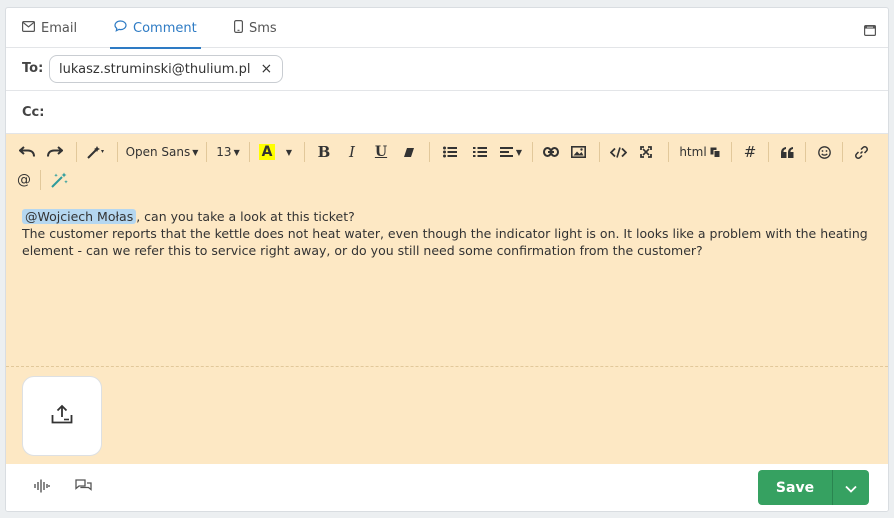  Describe the element at coordinates (60, 180) in the screenshot. I see `ai-wand-icon` at that location.